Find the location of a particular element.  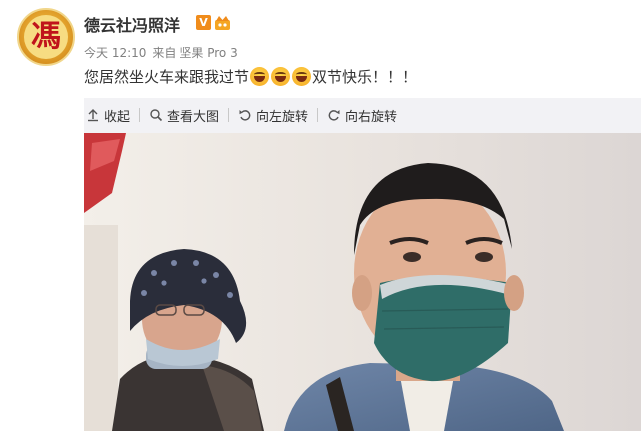

verified-badge-icon: V is located at coordinates (203, 22).